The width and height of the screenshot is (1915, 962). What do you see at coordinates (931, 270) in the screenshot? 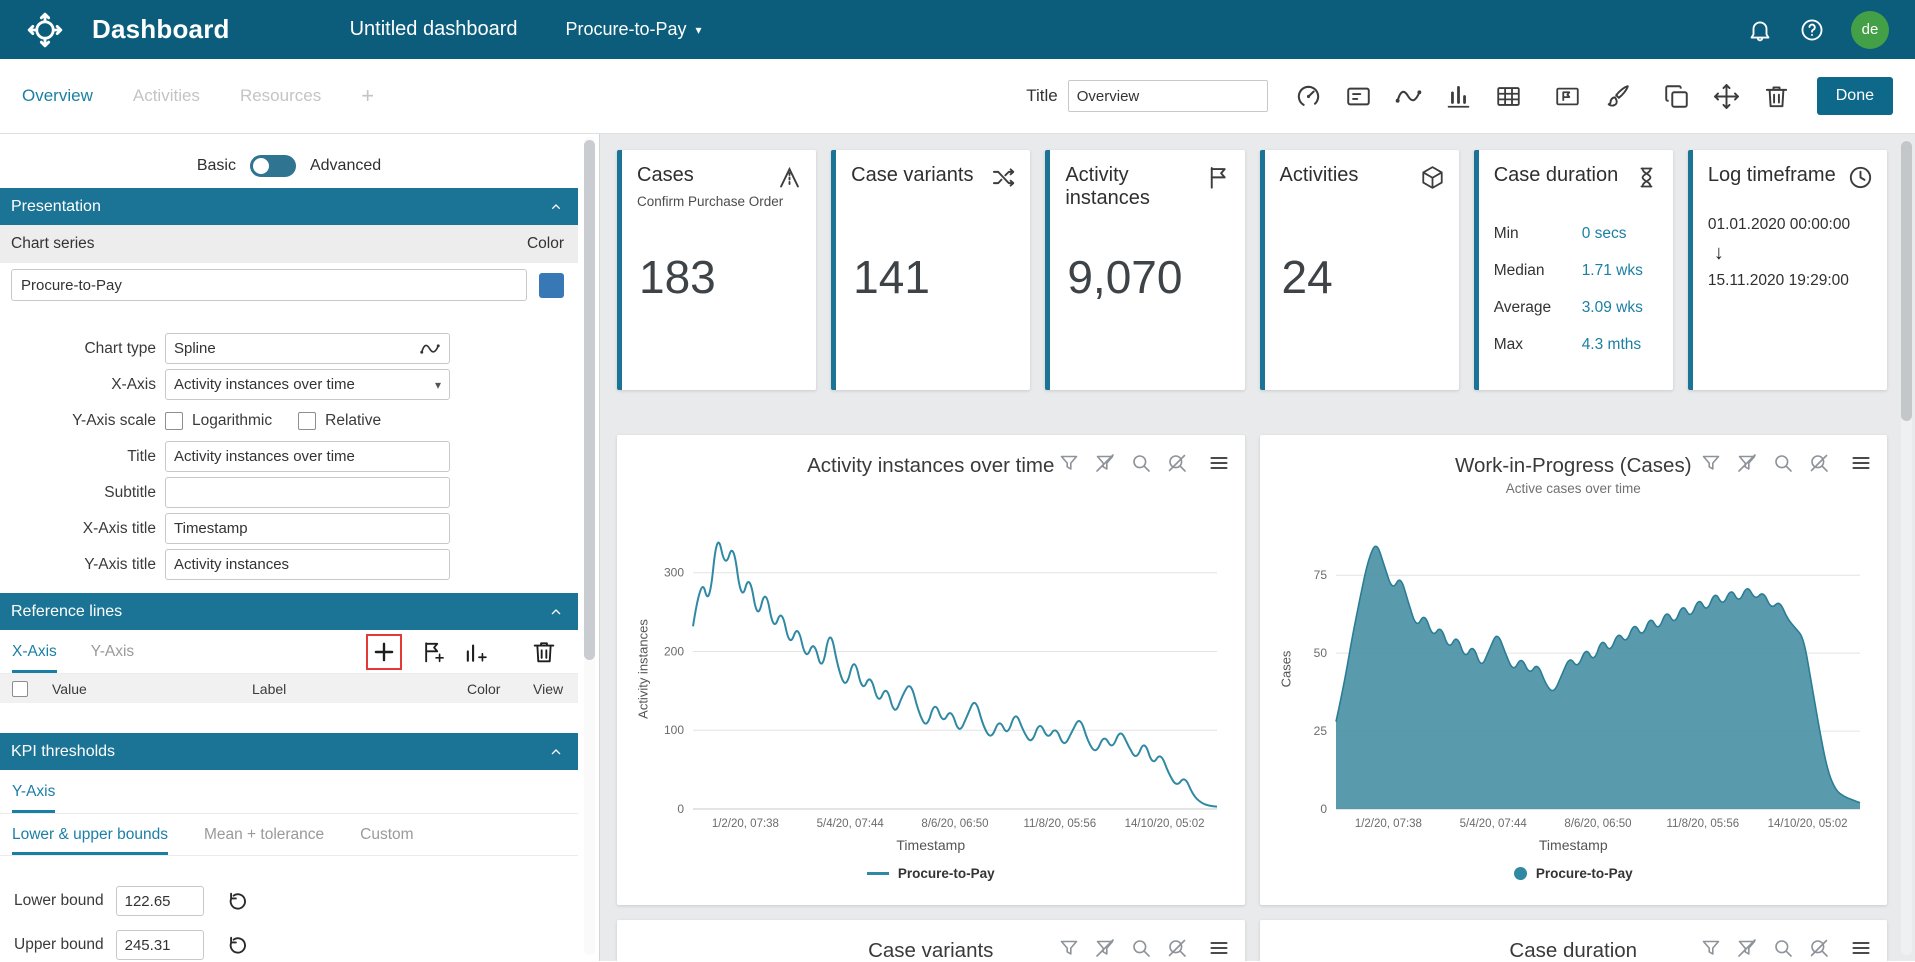
I see `kpi-card-case-variants: Case variants 141` at bounding box center [931, 270].